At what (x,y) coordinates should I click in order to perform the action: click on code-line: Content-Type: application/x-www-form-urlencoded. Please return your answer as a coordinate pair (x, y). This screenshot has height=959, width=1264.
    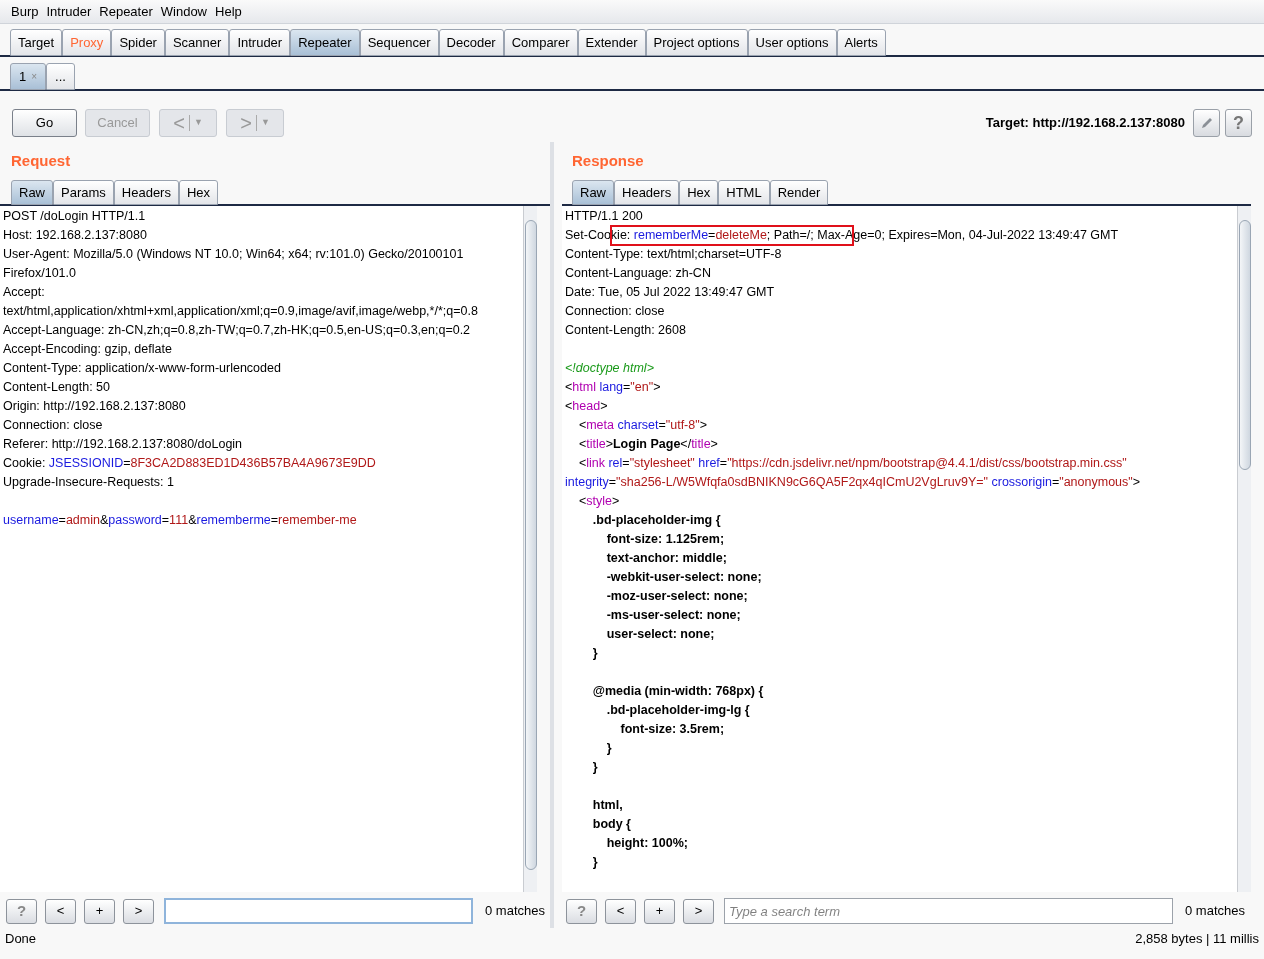
    Looking at the image, I should click on (142, 368).